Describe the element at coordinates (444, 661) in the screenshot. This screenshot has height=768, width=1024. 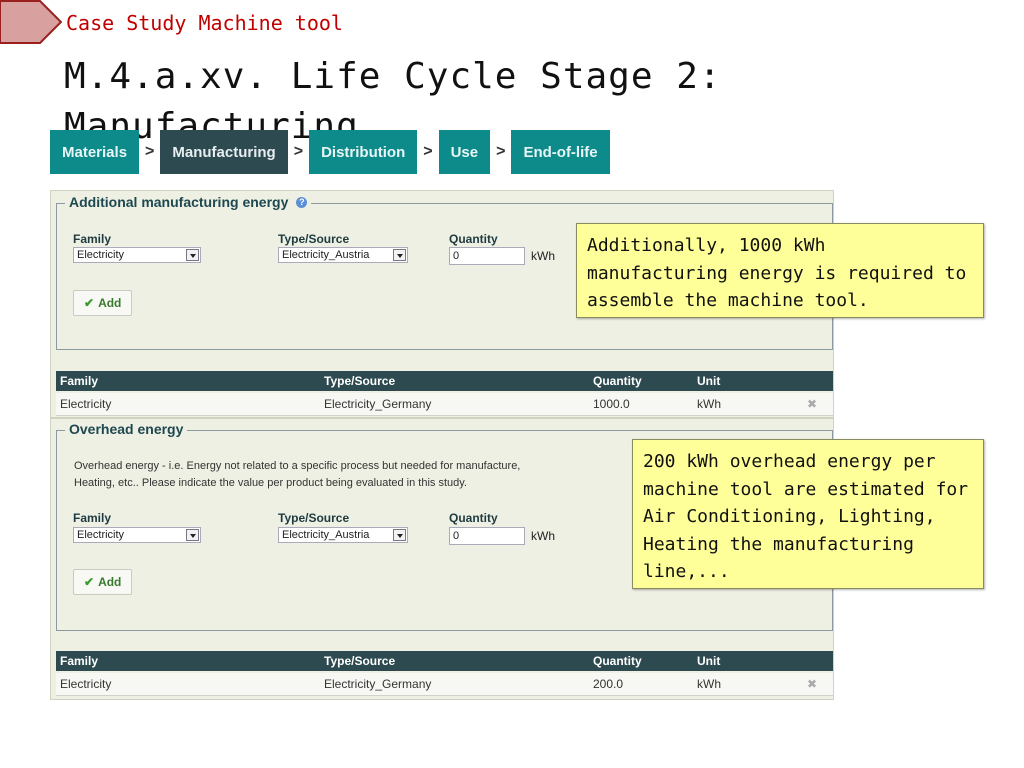
I see `overhead-table-header: Family Type/Source Quantity Unit` at that location.